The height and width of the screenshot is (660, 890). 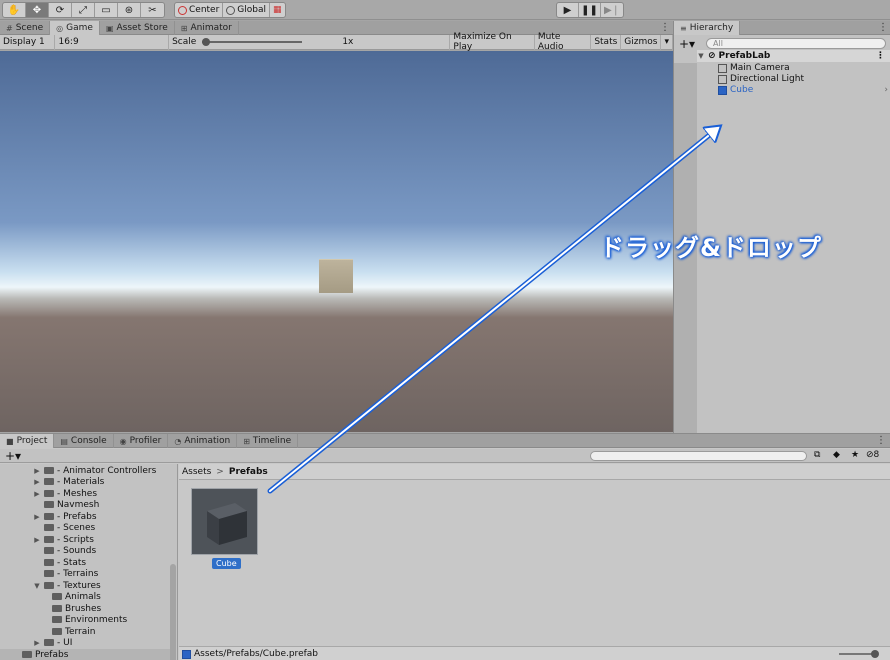 I want to click on scale-slider, so click(x=252, y=42).